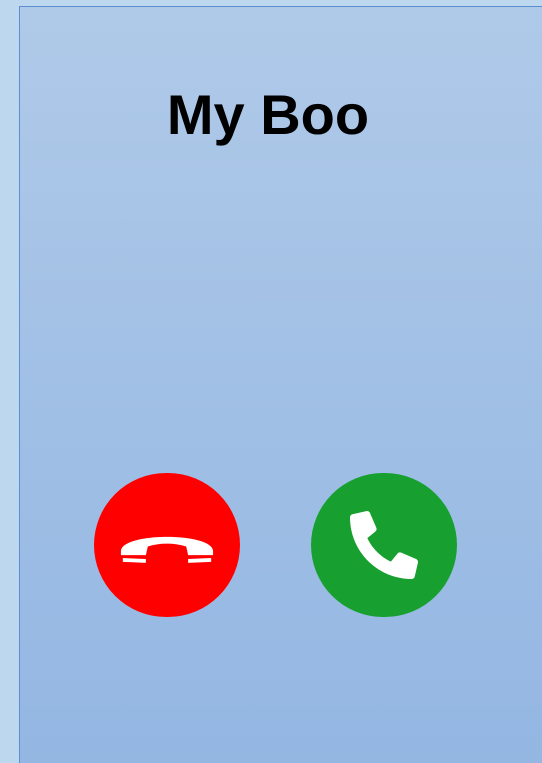  Describe the element at coordinates (384, 545) in the screenshot. I see `phone-icon` at that location.